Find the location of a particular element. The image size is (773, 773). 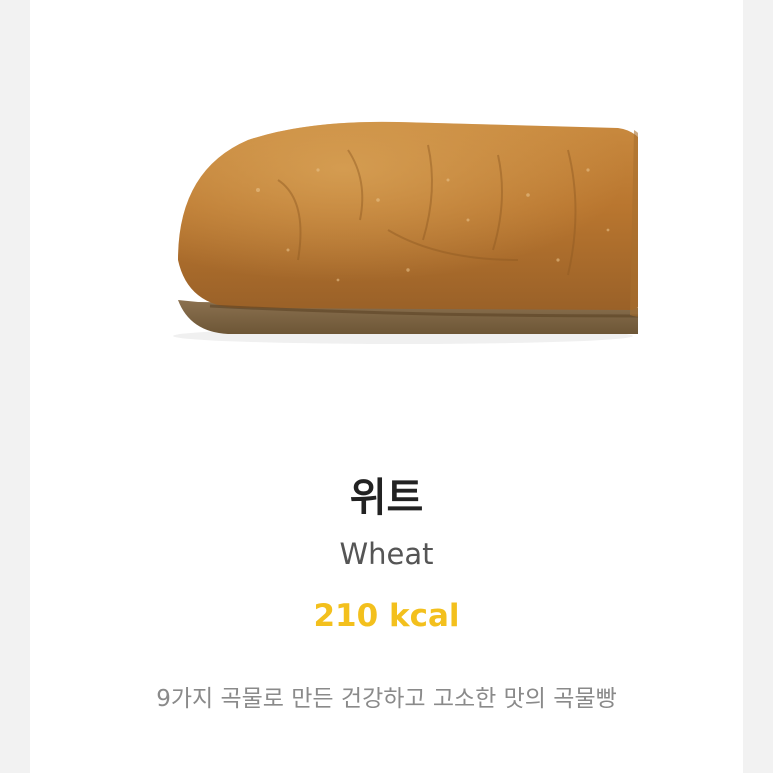

product-description: 9가지 곡물로 만든 건강하고 고소한 맛의 곡물빵 is located at coordinates (386, 699).